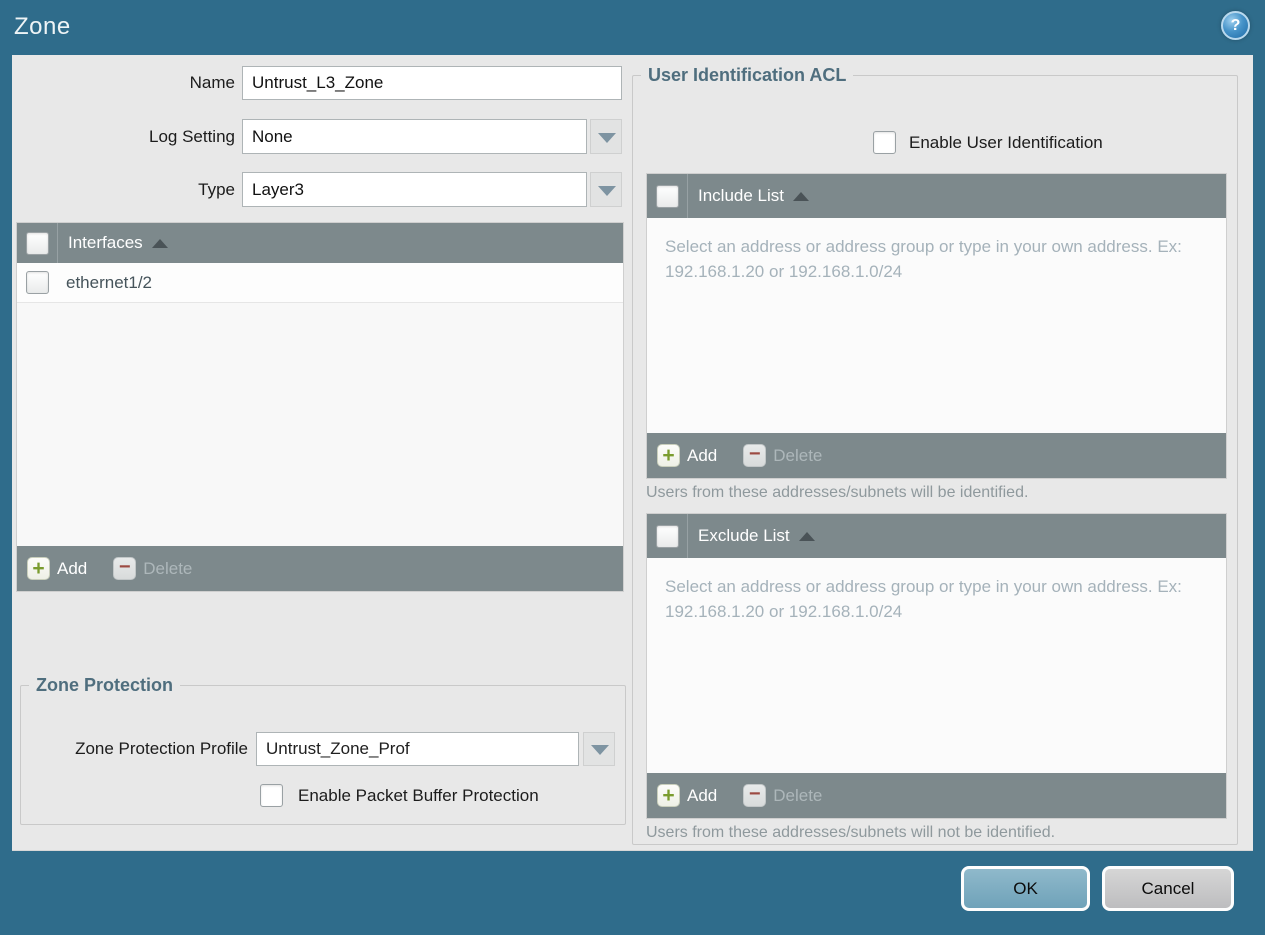 Image resolution: width=1265 pixels, height=935 pixels. What do you see at coordinates (320, 568) in the screenshot?
I see `interfaces-toolbar: + Add − Delete` at bounding box center [320, 568].